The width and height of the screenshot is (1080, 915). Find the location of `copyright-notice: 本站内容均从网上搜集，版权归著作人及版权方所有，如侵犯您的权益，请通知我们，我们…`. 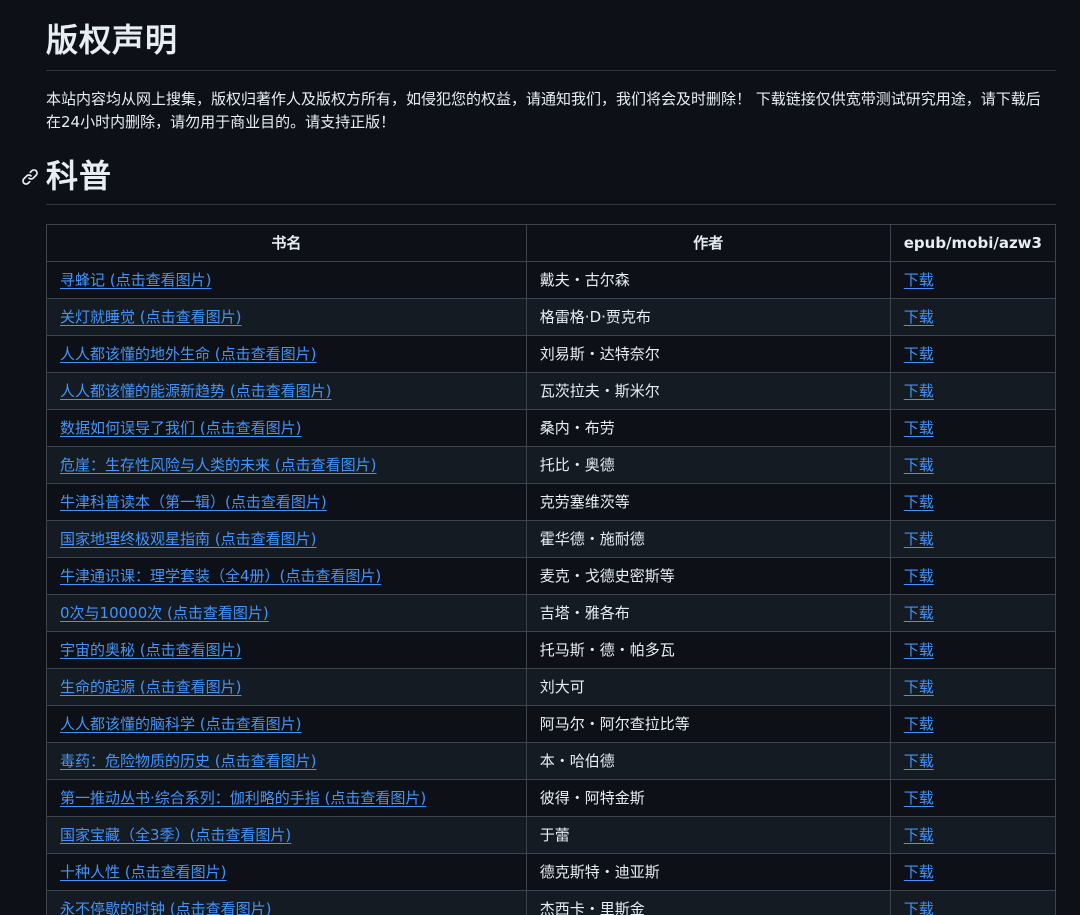

copyright-notice: 本站内容均从网上搜集，版权归著作人及版权方所有，如侵犯您的权益，请通知我们，我们… is located at coordinates (543, 110).